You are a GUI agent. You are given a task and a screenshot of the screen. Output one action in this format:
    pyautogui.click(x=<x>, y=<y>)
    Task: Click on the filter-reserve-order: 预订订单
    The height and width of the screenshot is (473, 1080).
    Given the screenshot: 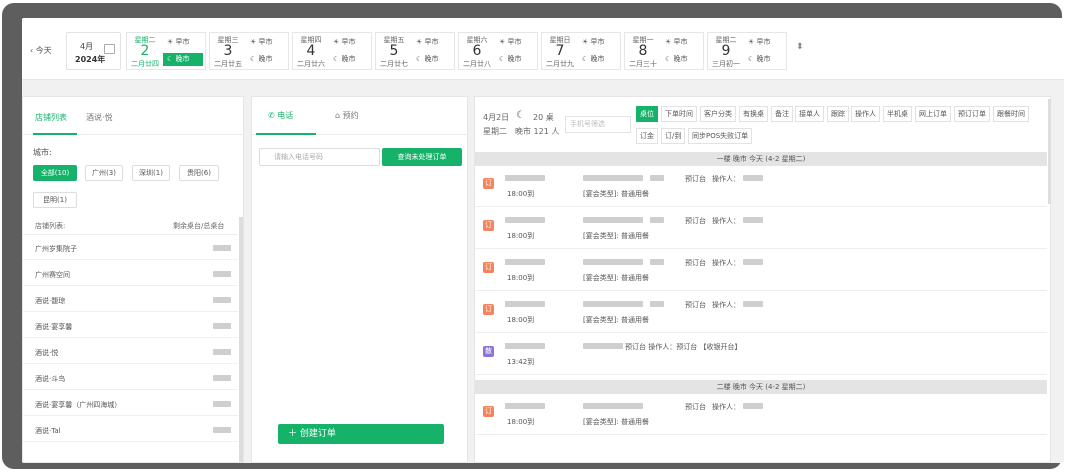 What is the action you would take?
    pyautogui.click(x=972, y=114)
    